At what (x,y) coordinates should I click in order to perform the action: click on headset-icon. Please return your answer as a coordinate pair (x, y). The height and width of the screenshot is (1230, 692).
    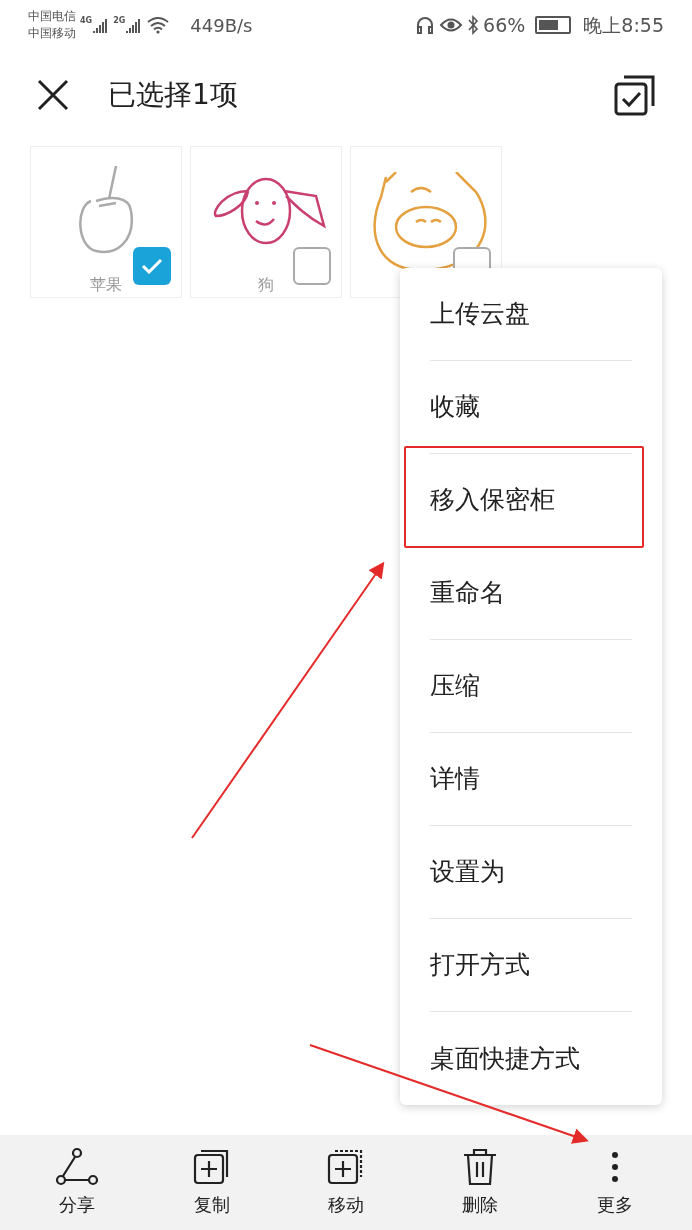
    Looking at the image, I should click on (425, 25).